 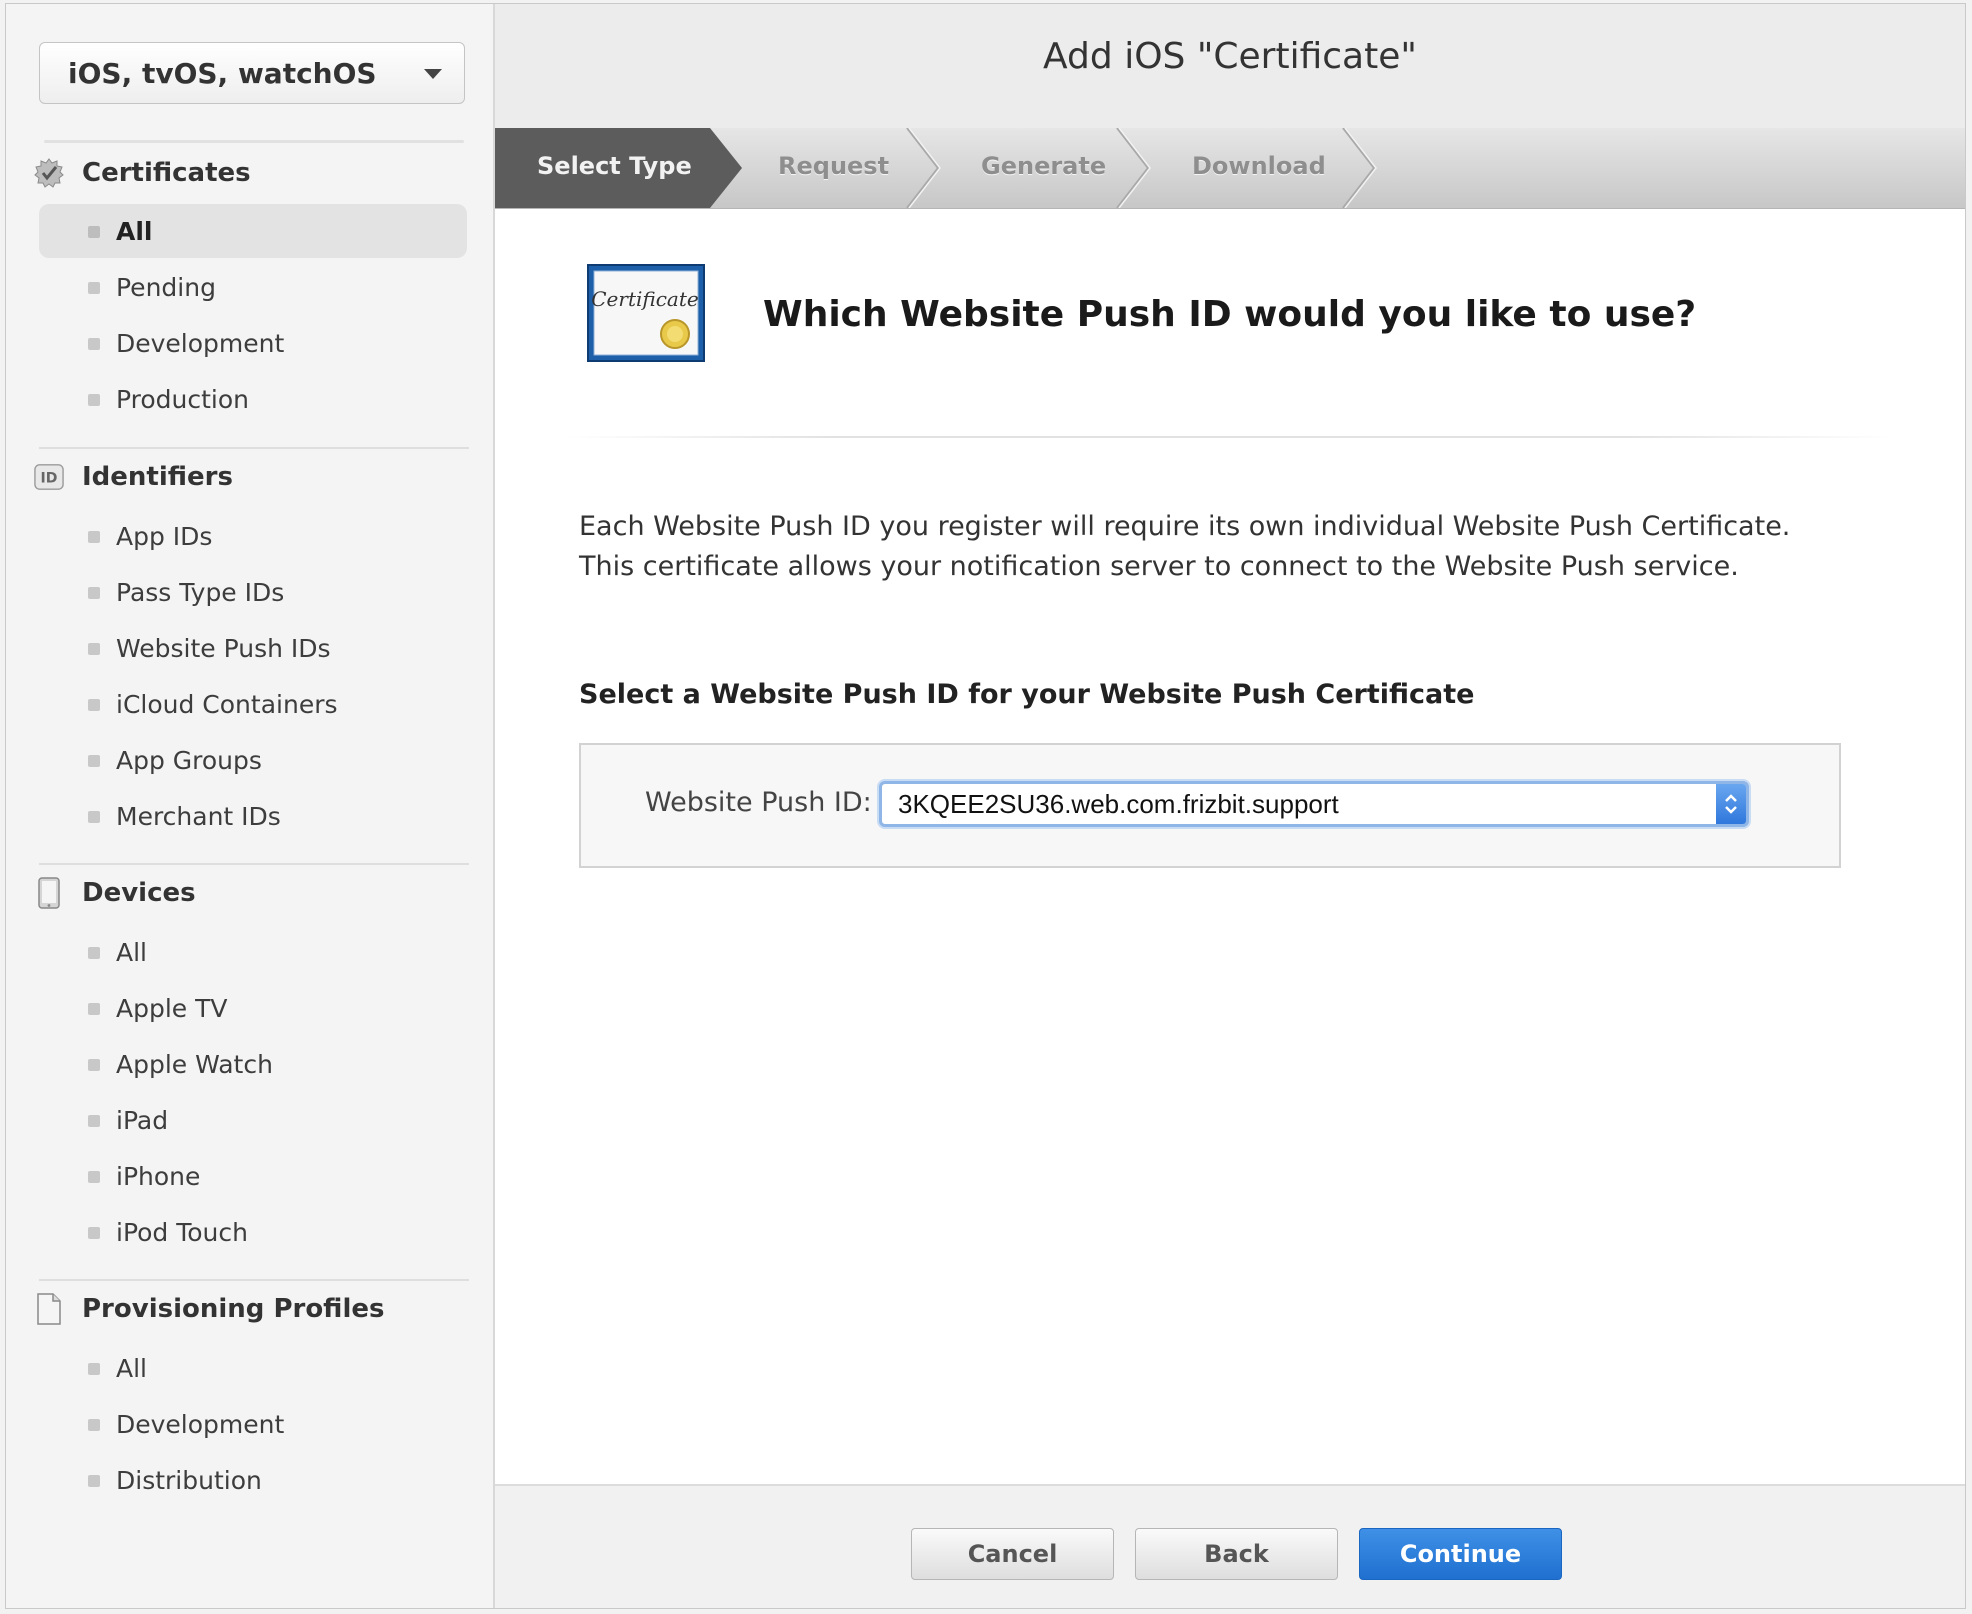 I want to click on platform-select-label: iOS, tvOS, watchOS, so click(x=222, y=73).